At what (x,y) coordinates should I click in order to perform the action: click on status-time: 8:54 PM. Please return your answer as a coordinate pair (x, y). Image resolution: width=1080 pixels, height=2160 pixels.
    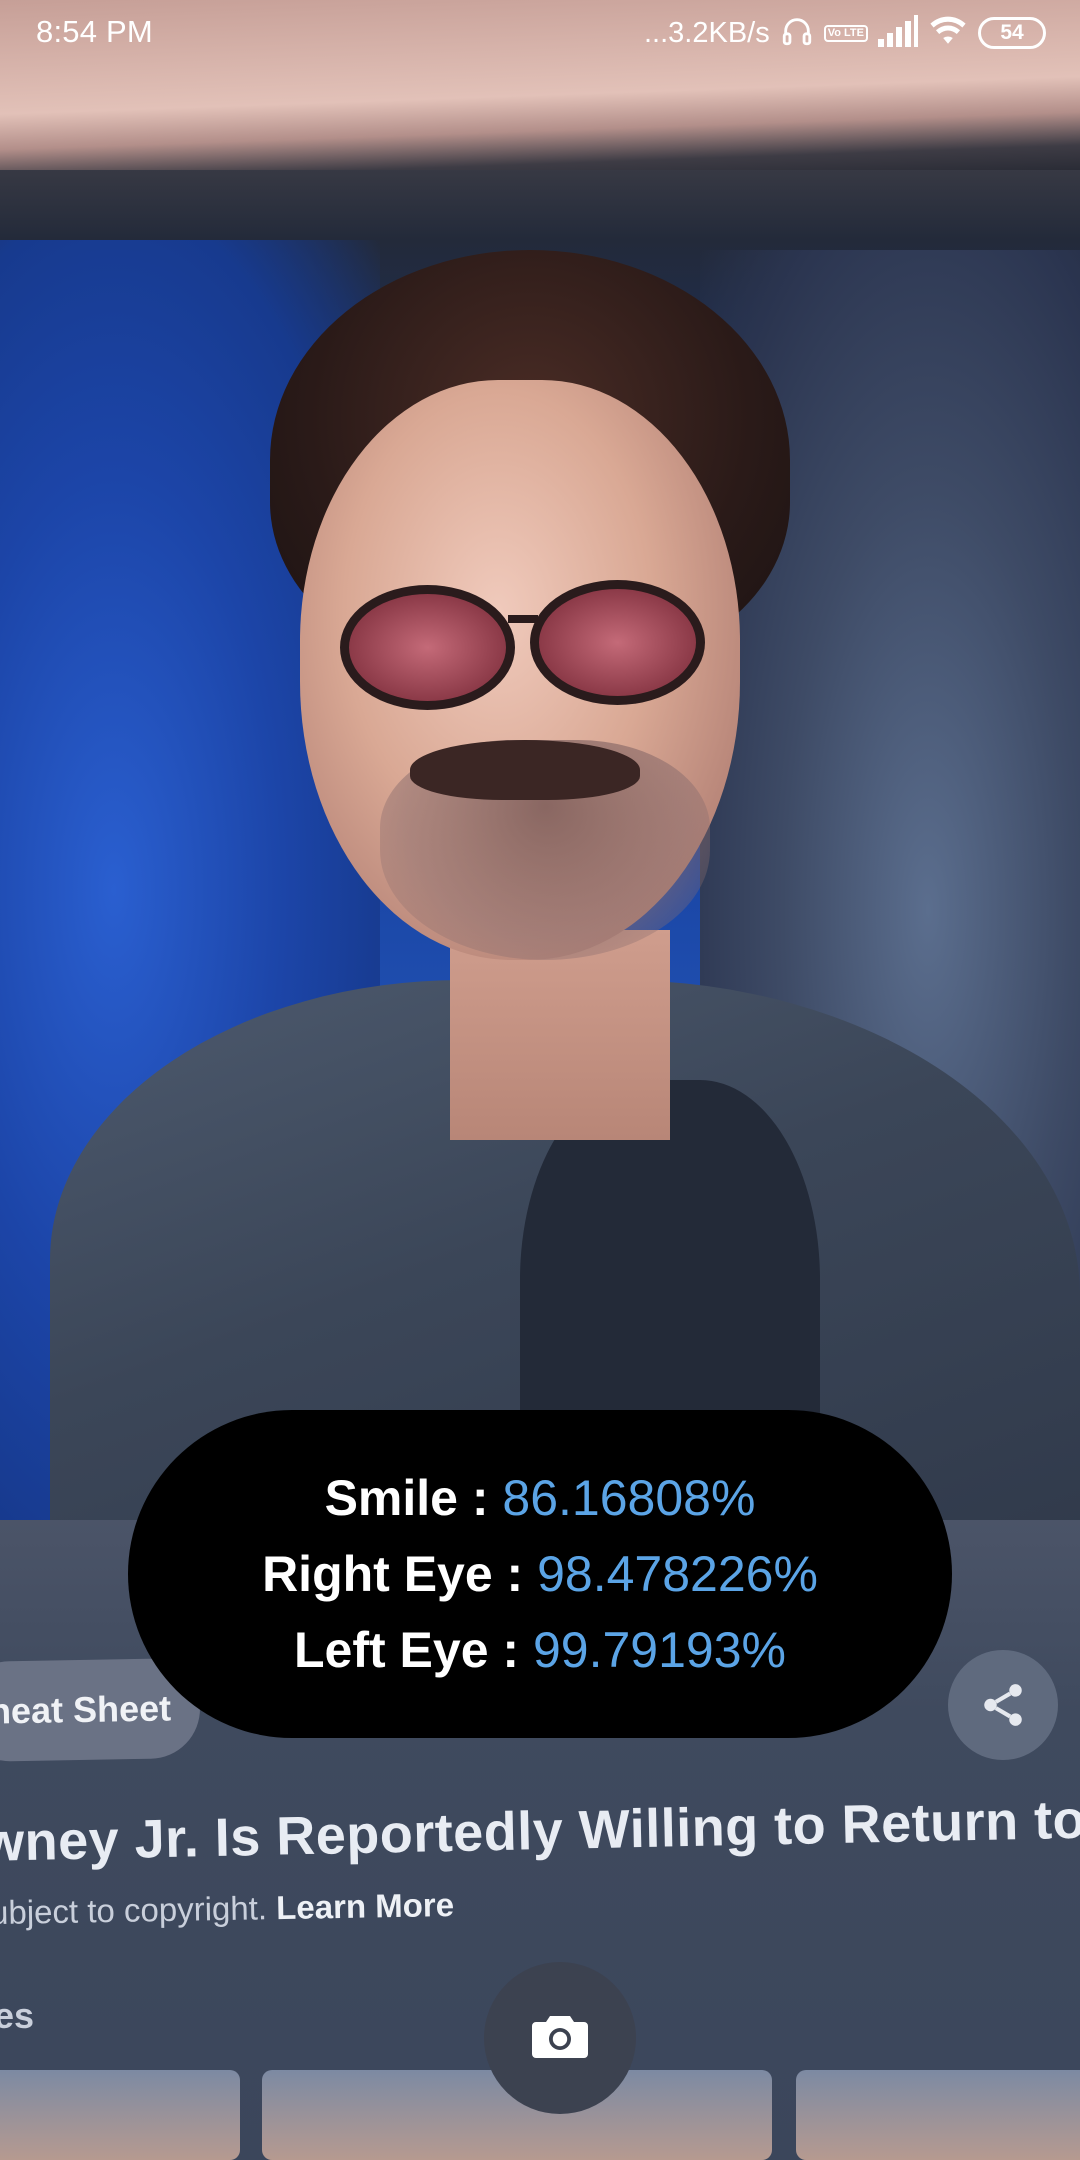
    Looking at the image, I should click on (94, 31).